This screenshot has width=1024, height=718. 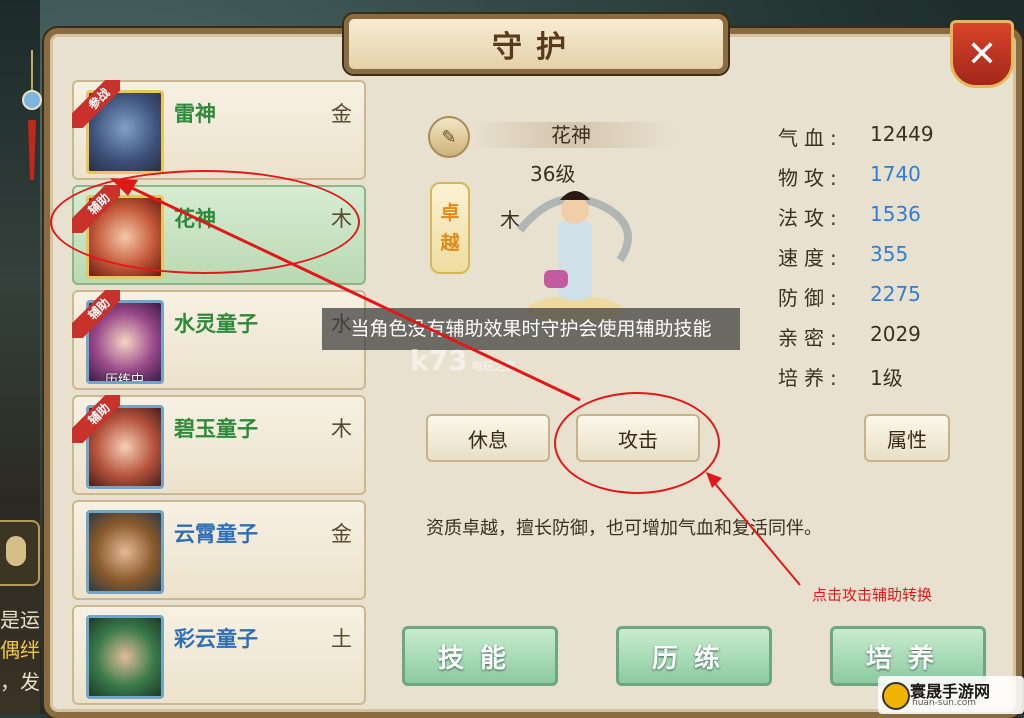 I want to click on annotation-text: 点击攻击辅助转换, so click(x=872, y=595).